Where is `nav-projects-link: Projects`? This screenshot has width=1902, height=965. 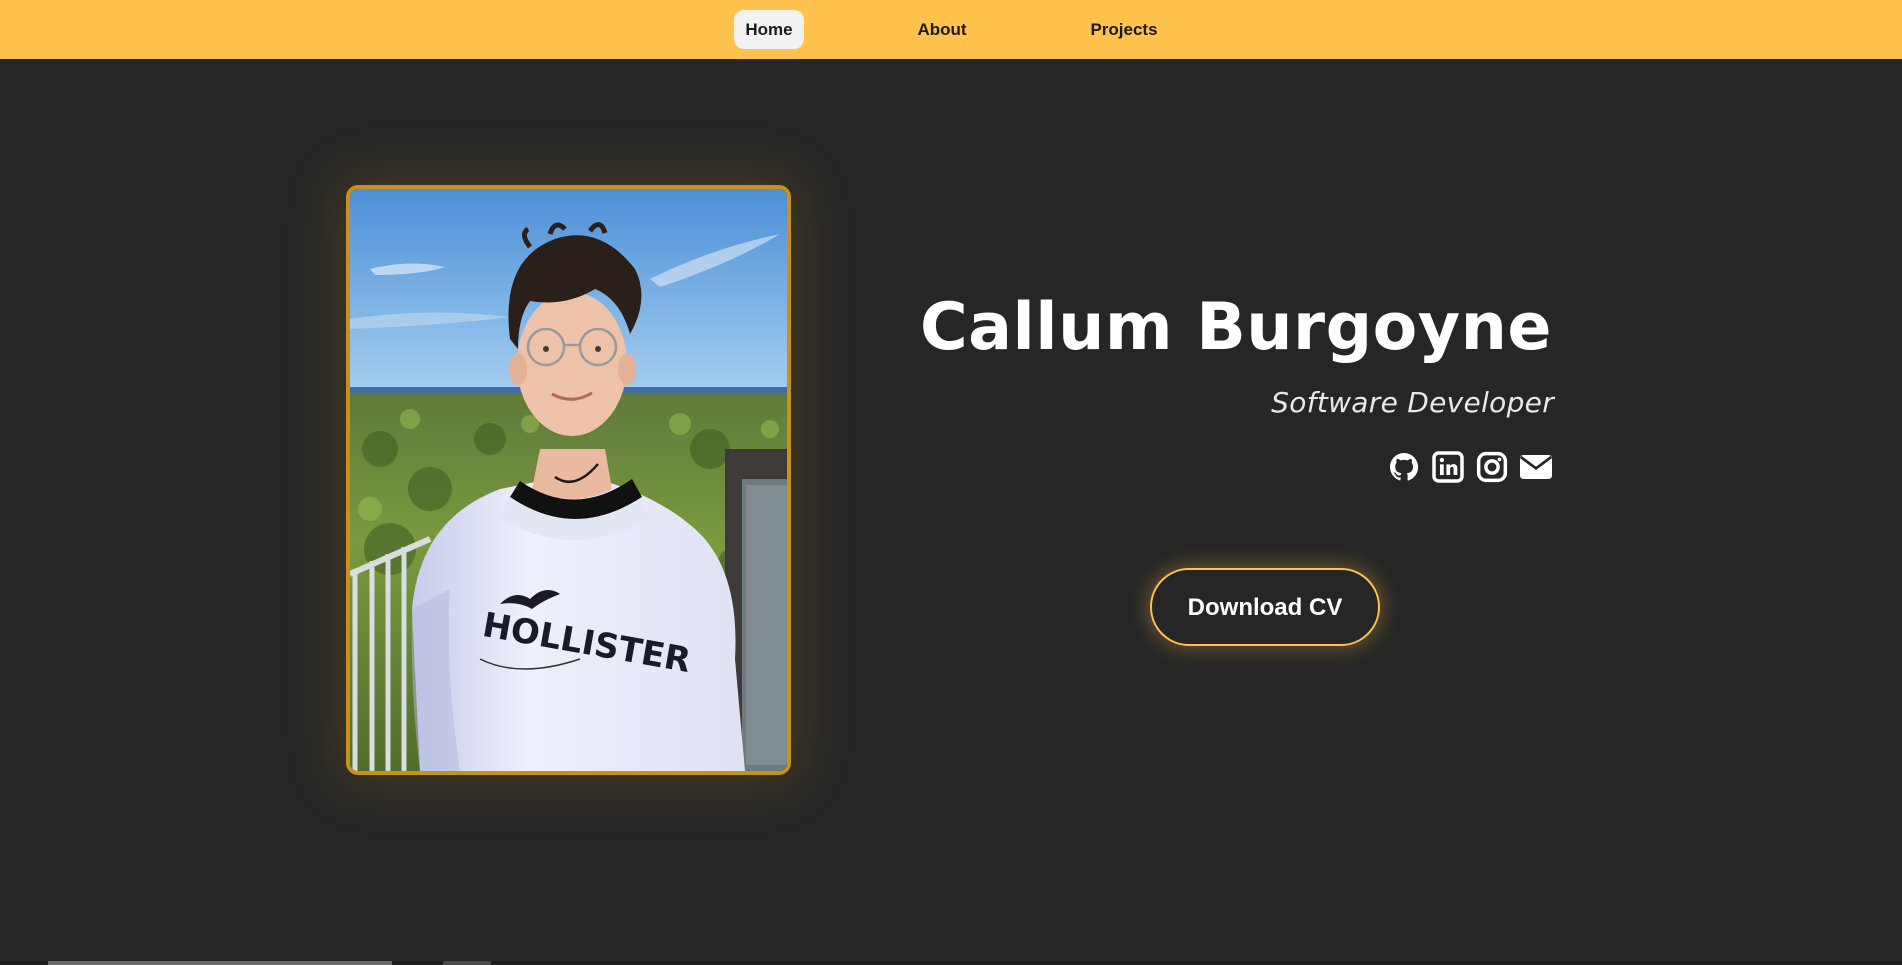
nav-projects-link: Projects is located at coordinates (1124, 29).